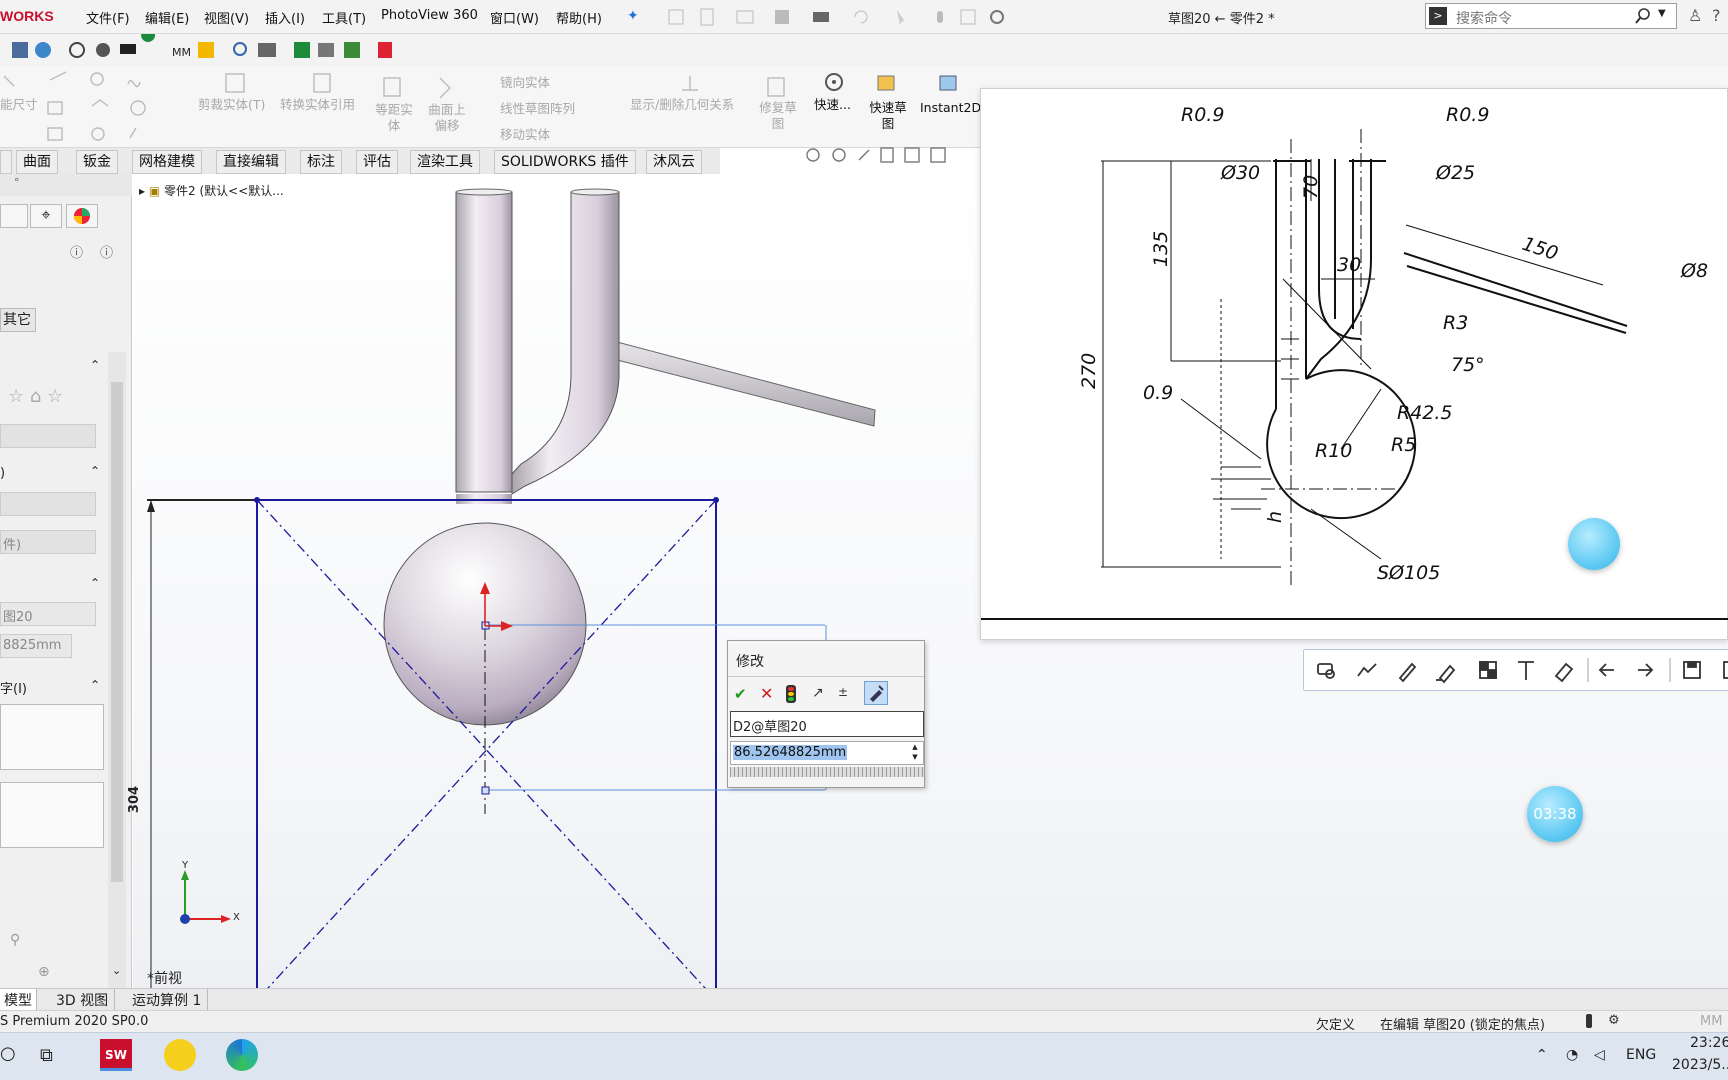 Image resolution: width=1728 pixels, height=1080 pixels. I want to click on language-indicator: ENG, so click(1641, 1055).